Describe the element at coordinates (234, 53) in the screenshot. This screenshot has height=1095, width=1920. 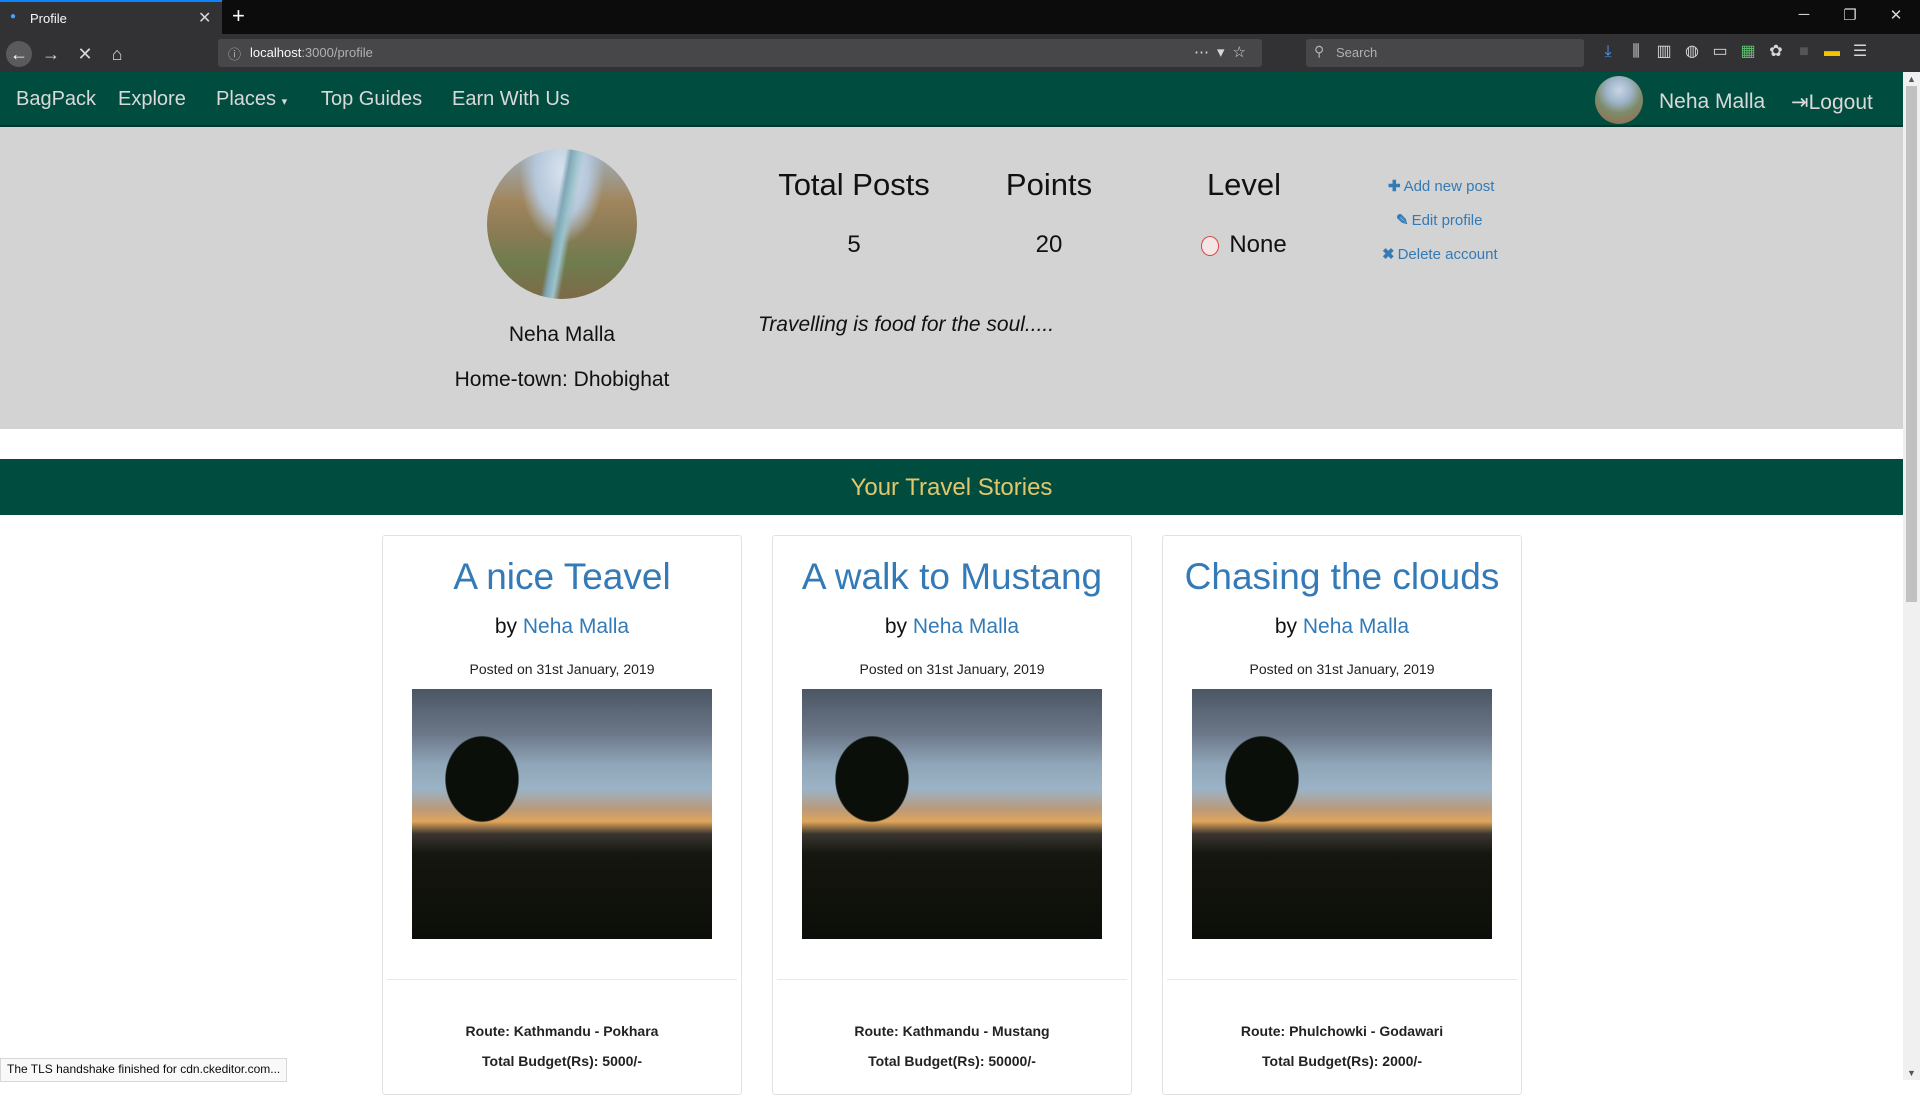
I see `site-info-icon: ⓘ` at that location.